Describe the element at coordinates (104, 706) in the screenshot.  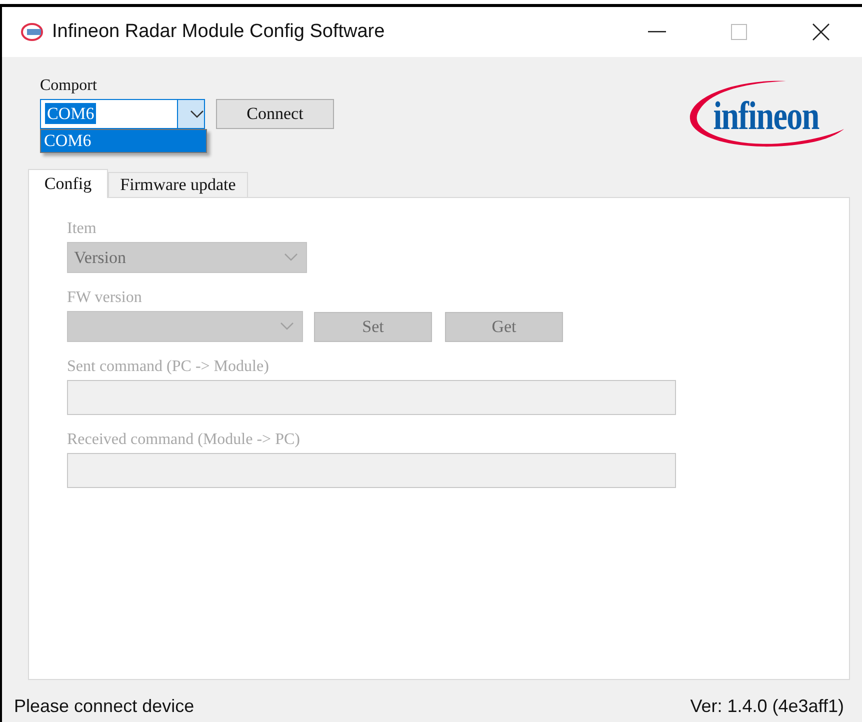
I see `status-message: Please connect device` at that location.